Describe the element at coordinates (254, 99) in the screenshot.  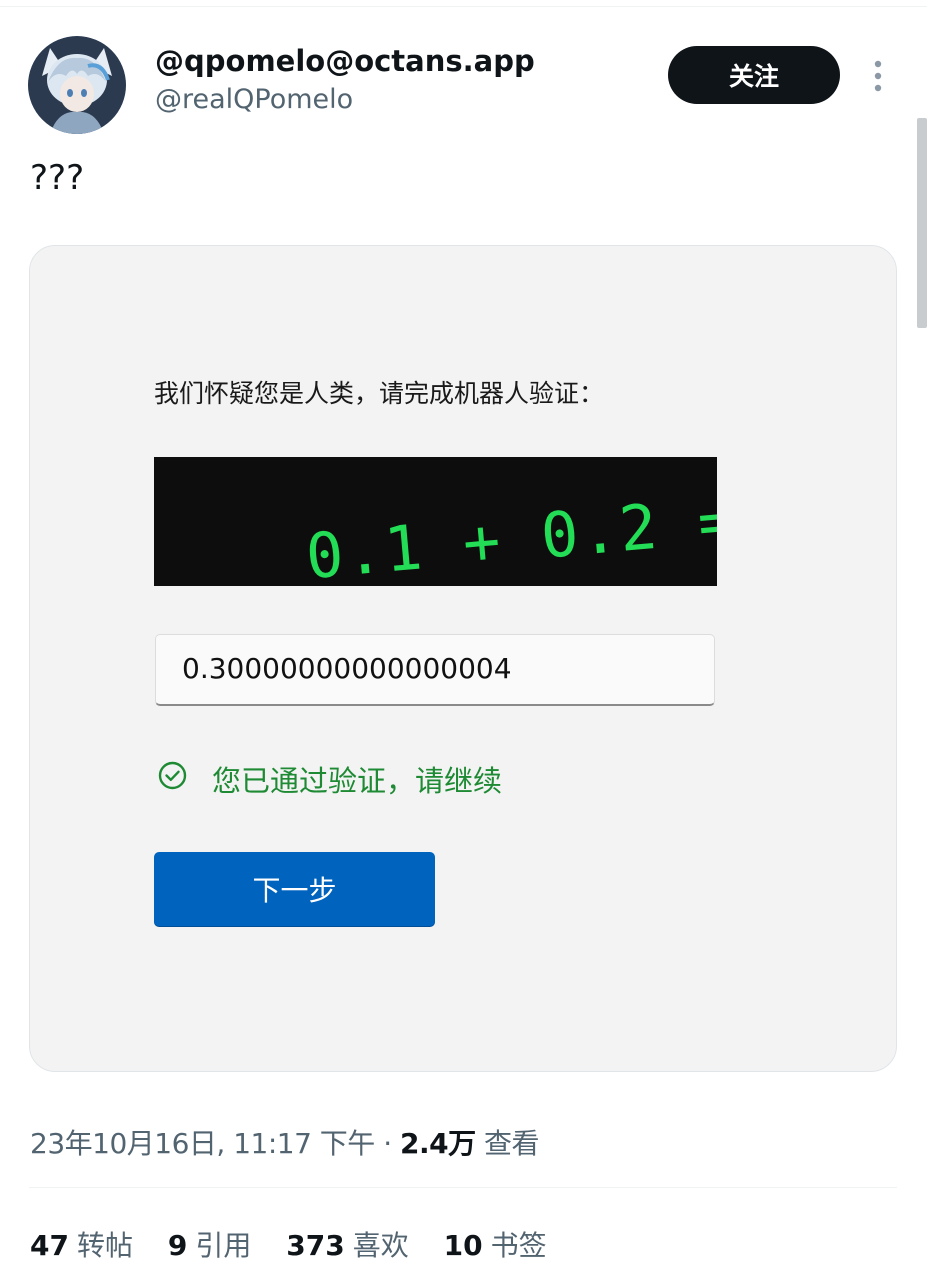
I see `author-handle: @realQPomelo` at that location.